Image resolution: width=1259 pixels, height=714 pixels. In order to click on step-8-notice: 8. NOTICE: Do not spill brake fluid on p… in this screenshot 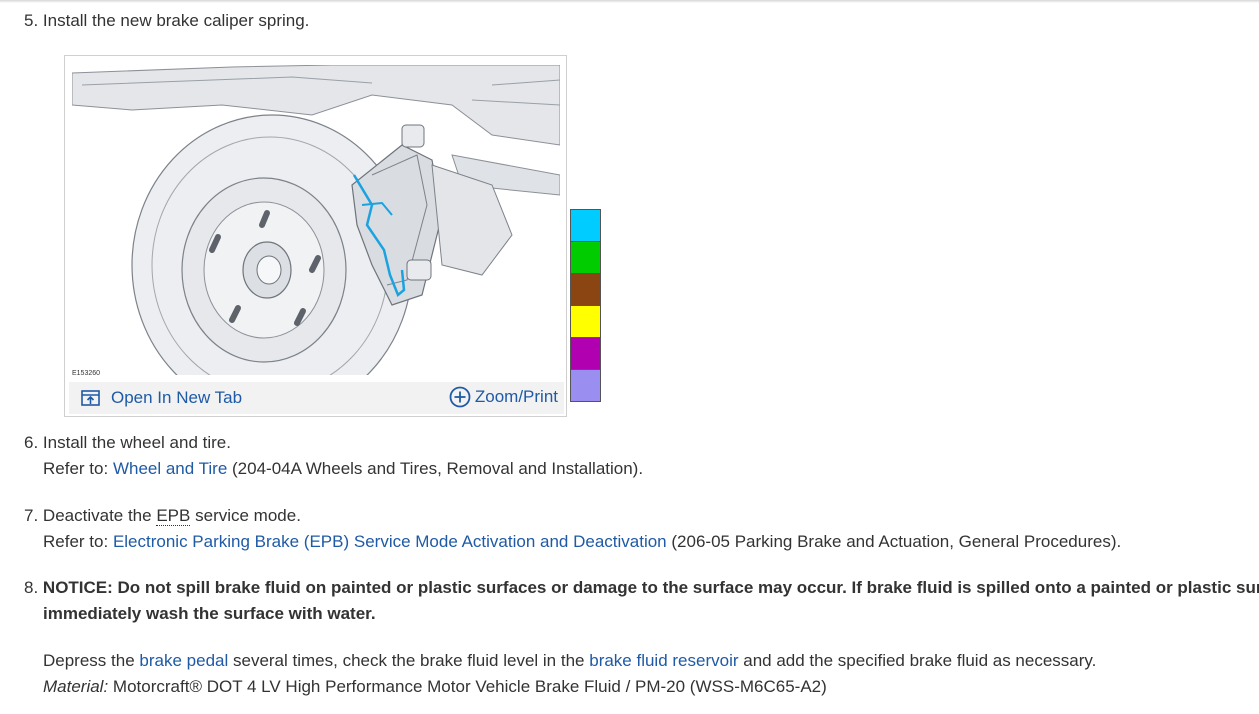, I will do `click(641, 588)`.